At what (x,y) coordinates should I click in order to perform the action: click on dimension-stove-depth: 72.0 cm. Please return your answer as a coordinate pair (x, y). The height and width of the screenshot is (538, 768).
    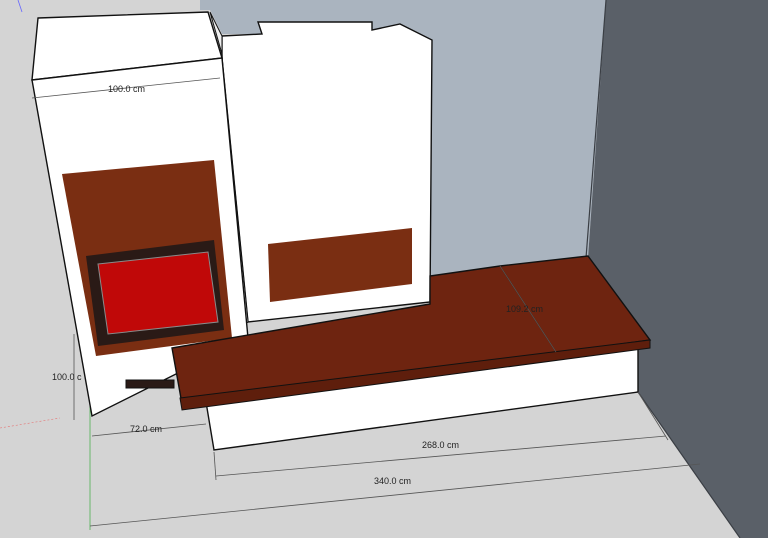
    Looking at the image, I should click on (146, 429).